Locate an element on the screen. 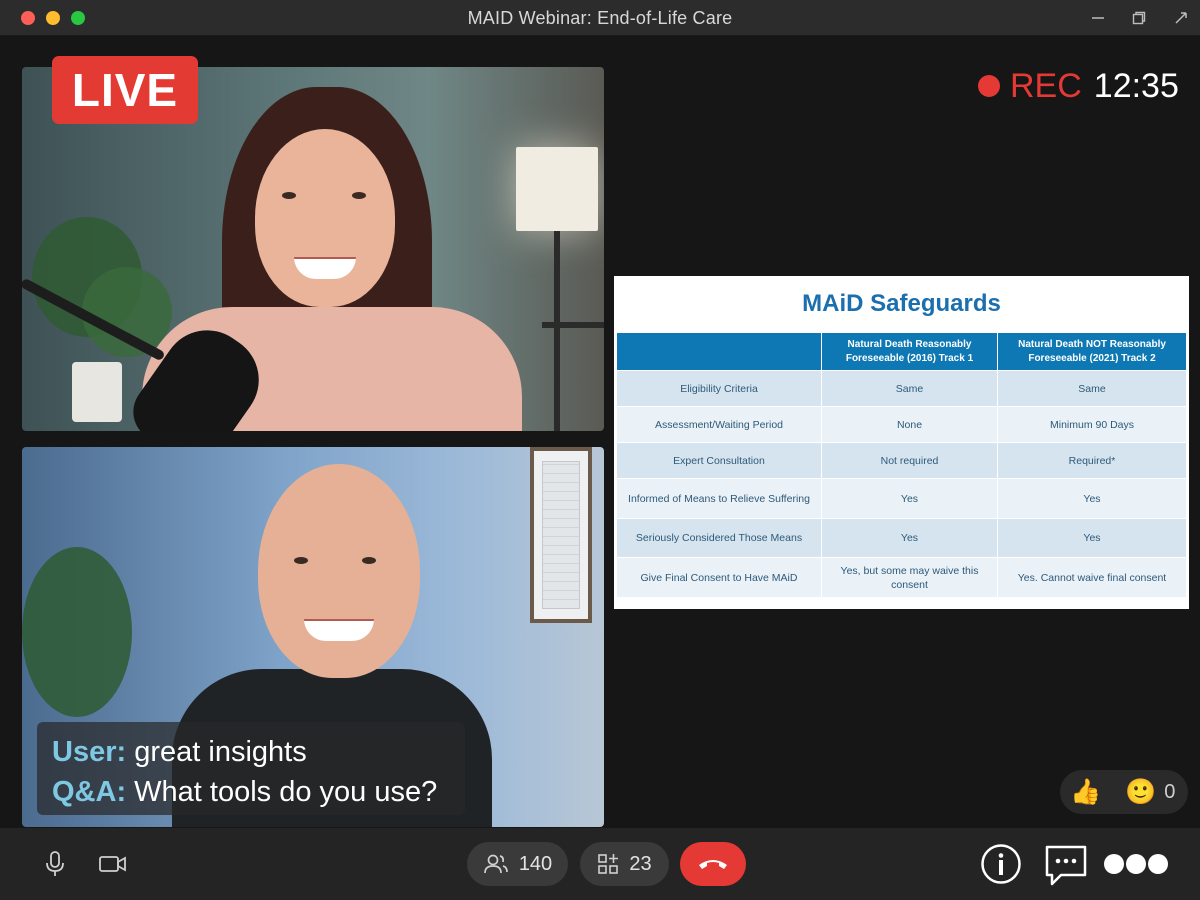 The height and width of the screenshot is (900, 1200). collapse-icon is located at coordinates (1181, 18).